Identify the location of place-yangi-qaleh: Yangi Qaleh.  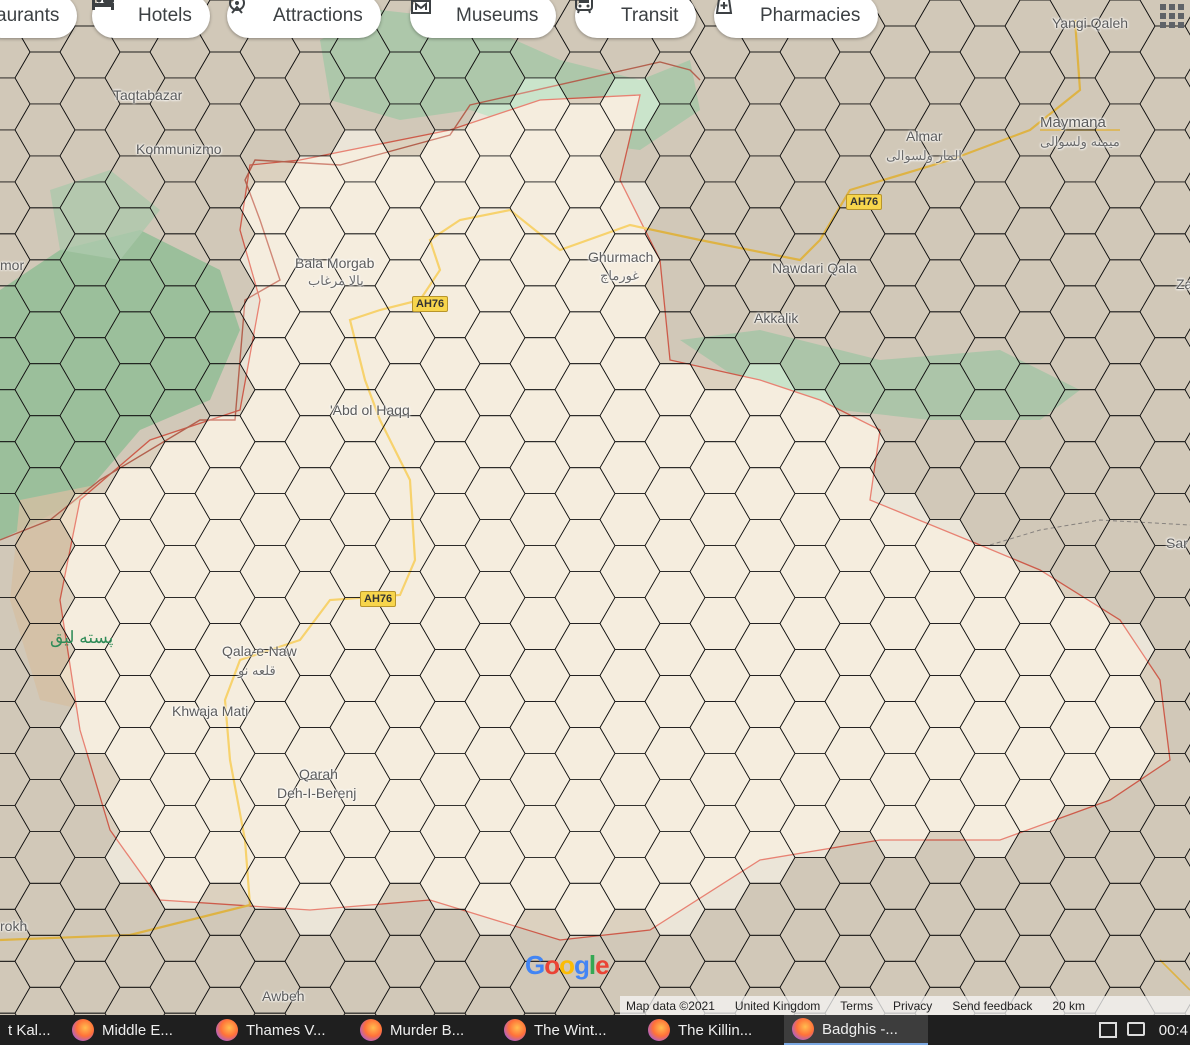
(1090, 23).